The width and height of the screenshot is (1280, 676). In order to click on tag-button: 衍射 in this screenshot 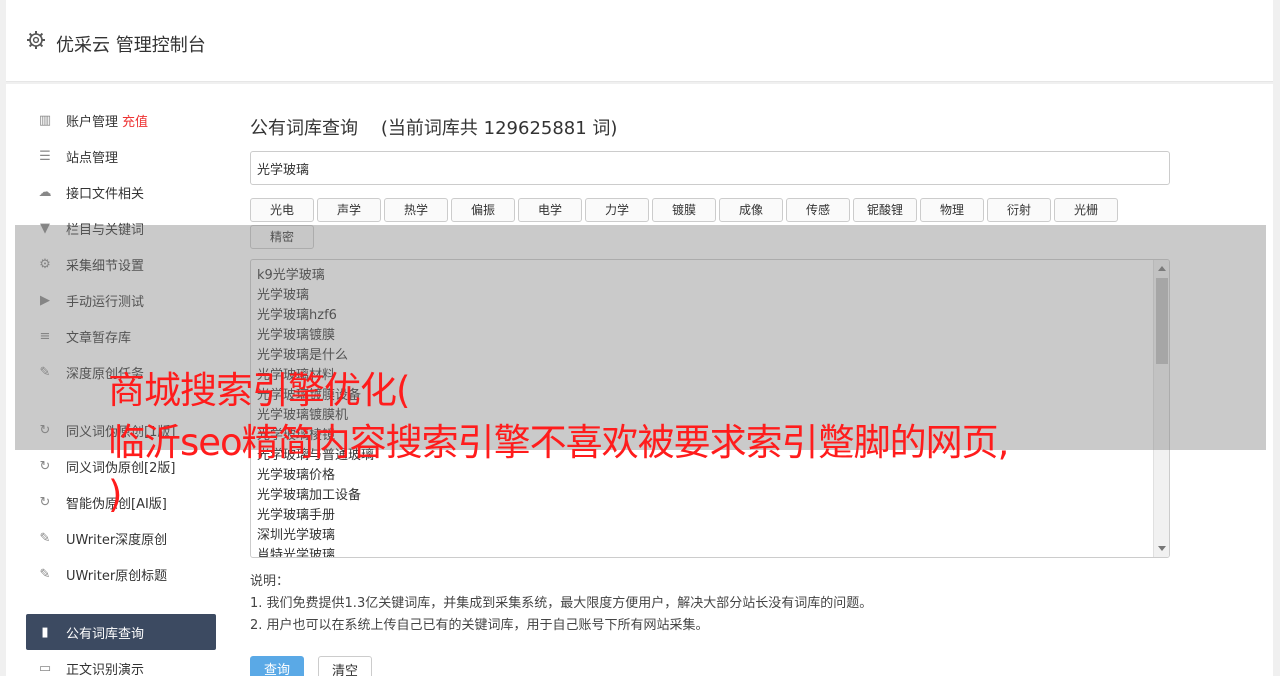, I will do `click(1019, 210)`.